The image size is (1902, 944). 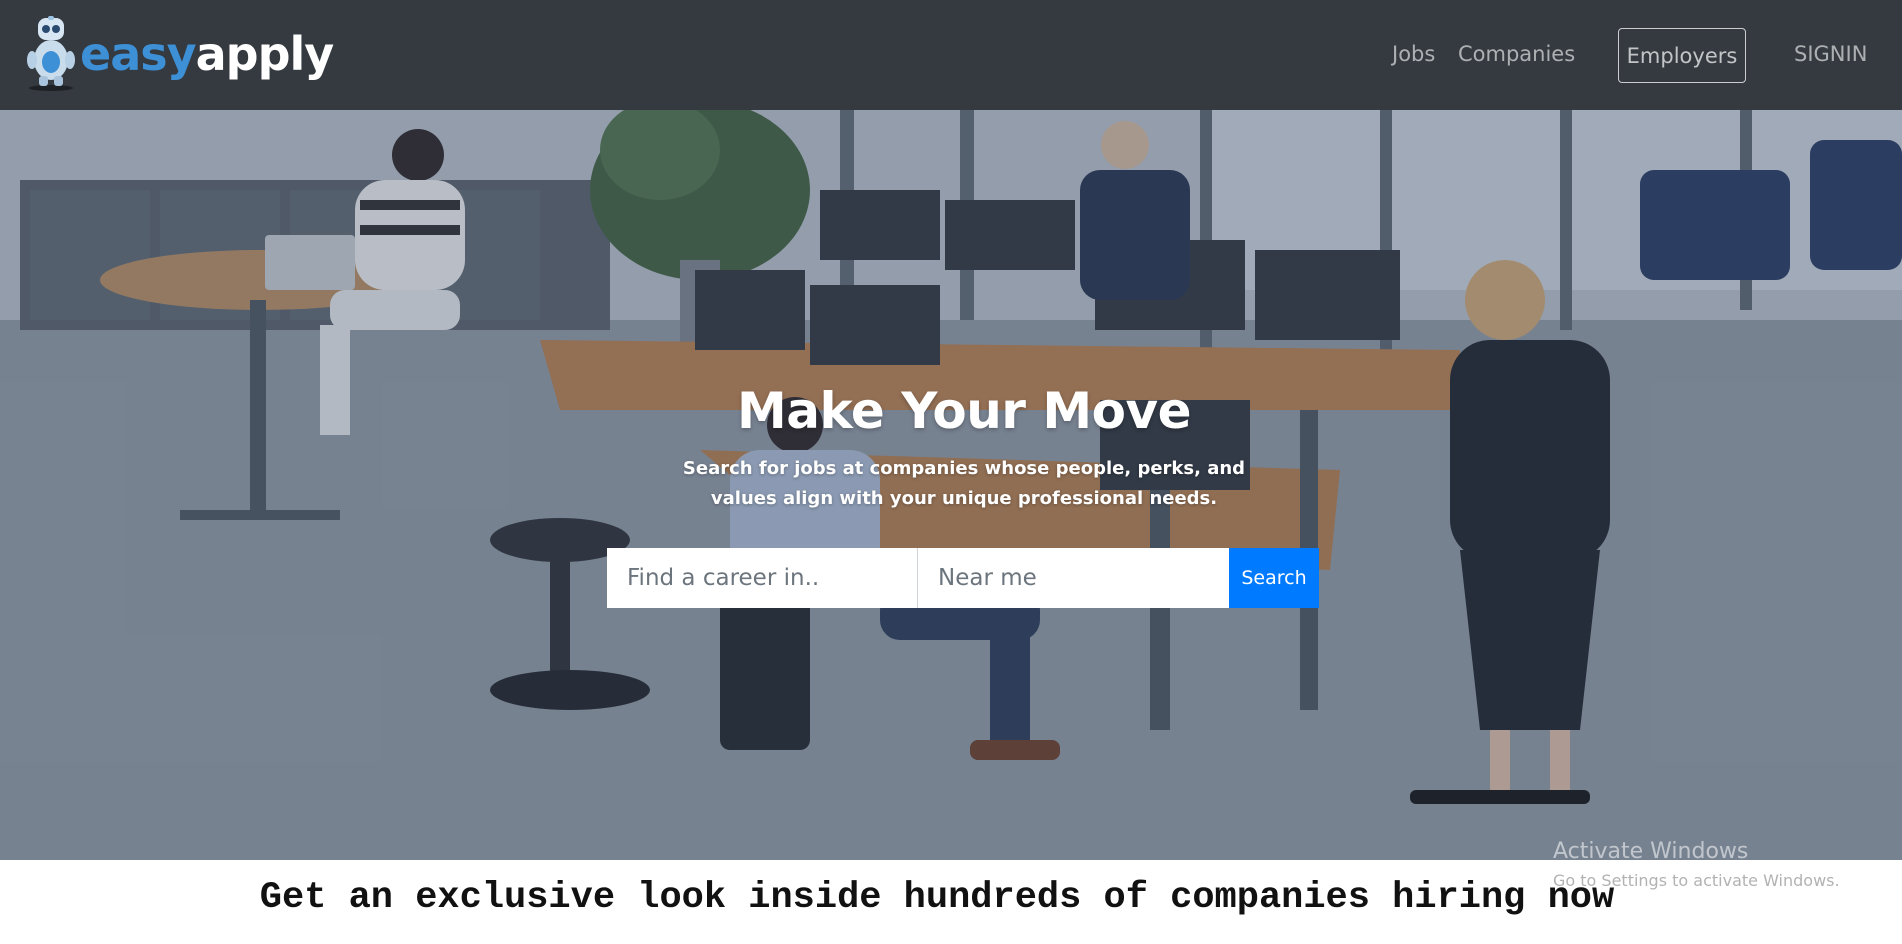 What do you see at coordinates (138, 54) in the screenshot?
I see `brand-wordmark-easy: easy` at bounding box center [138, 54].